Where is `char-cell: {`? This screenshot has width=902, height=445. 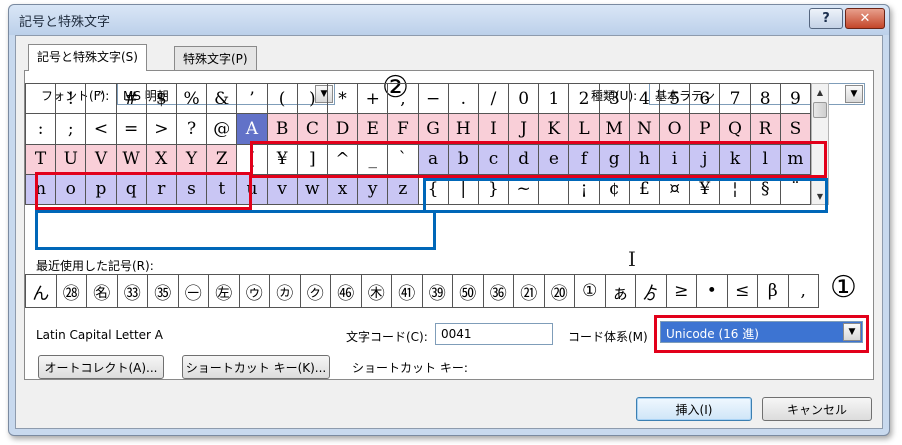 char-cell: { is located at coordinates (433, 189).